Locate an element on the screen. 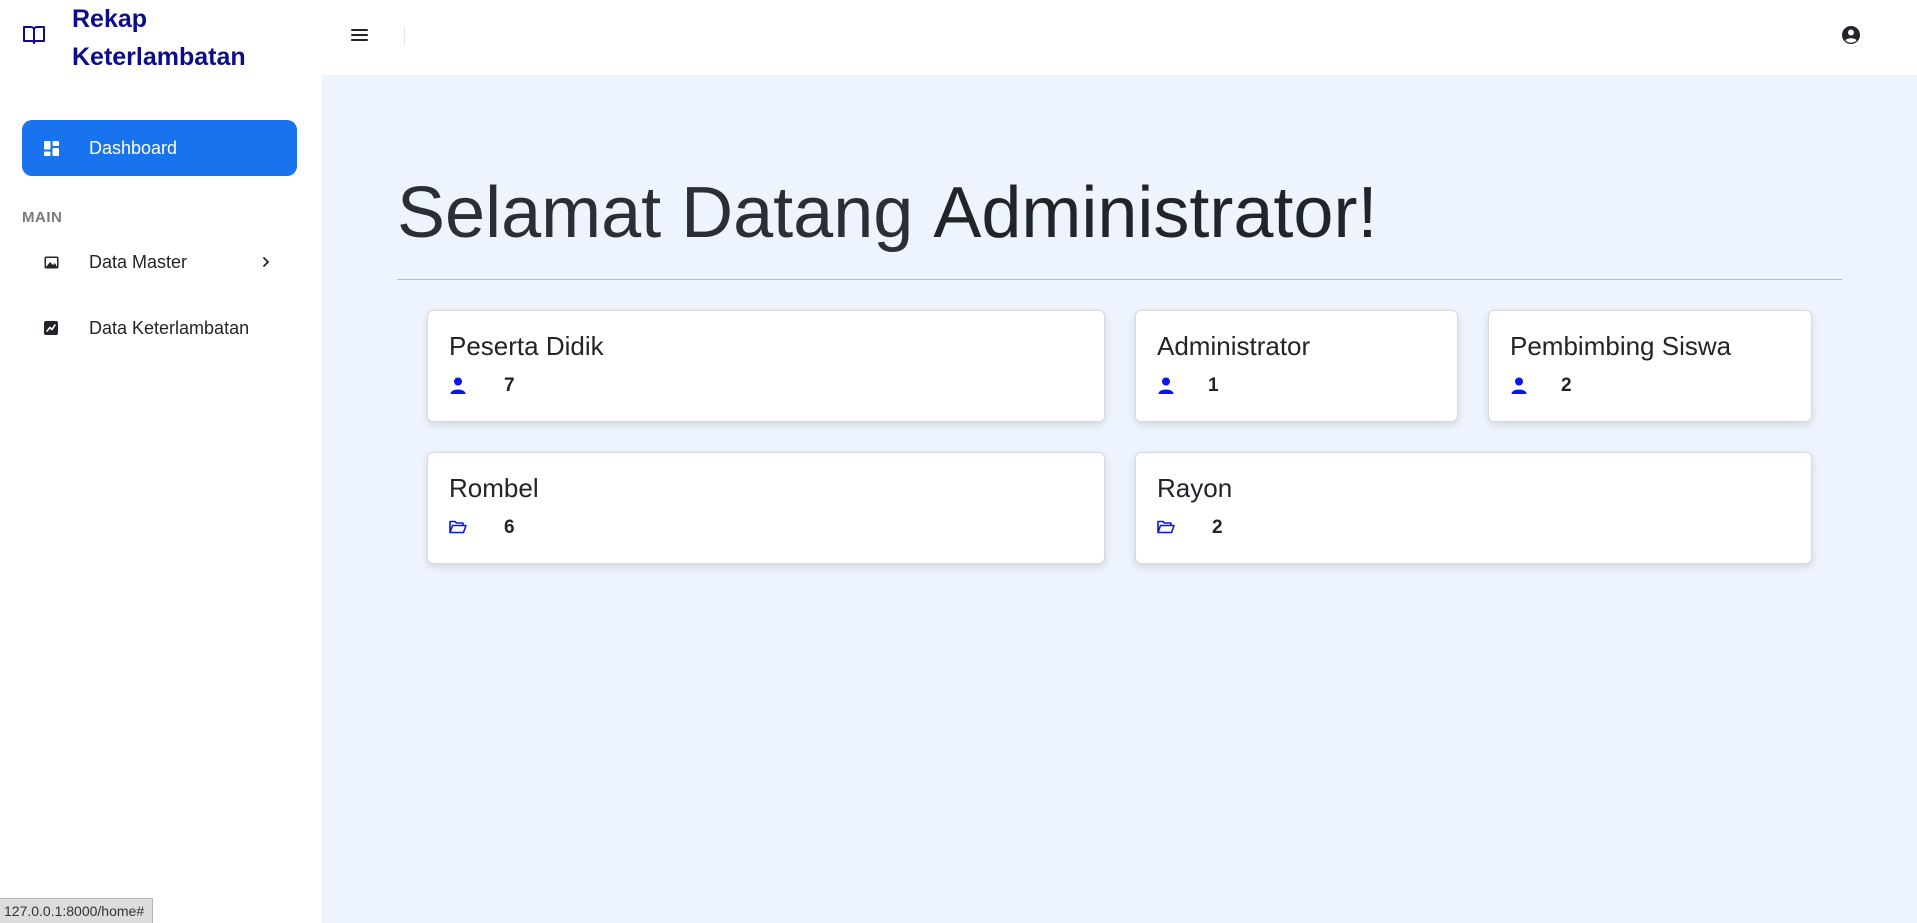 Image resolution: width=1917 pixels, height=923 pixels. card-count: 7 is located at coordinates (509, 385).